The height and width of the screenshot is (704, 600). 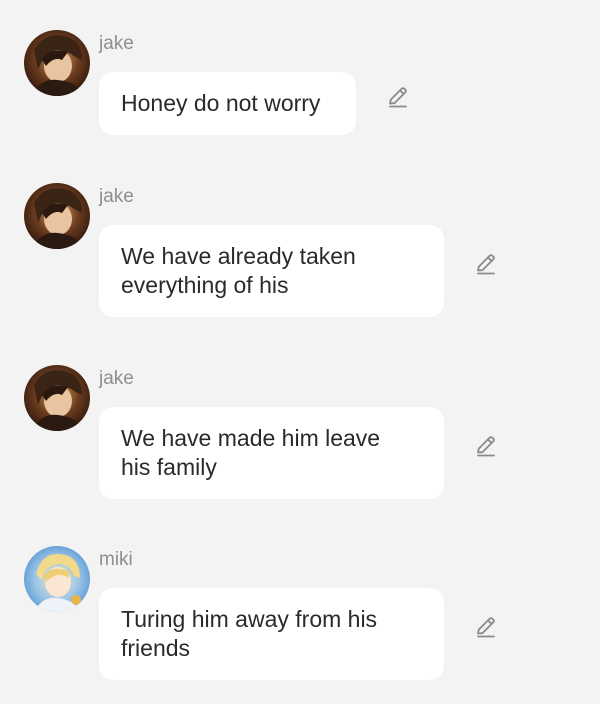 I want to click on message-bubble: Turing him away from his friends, so click(x=271, y=634).